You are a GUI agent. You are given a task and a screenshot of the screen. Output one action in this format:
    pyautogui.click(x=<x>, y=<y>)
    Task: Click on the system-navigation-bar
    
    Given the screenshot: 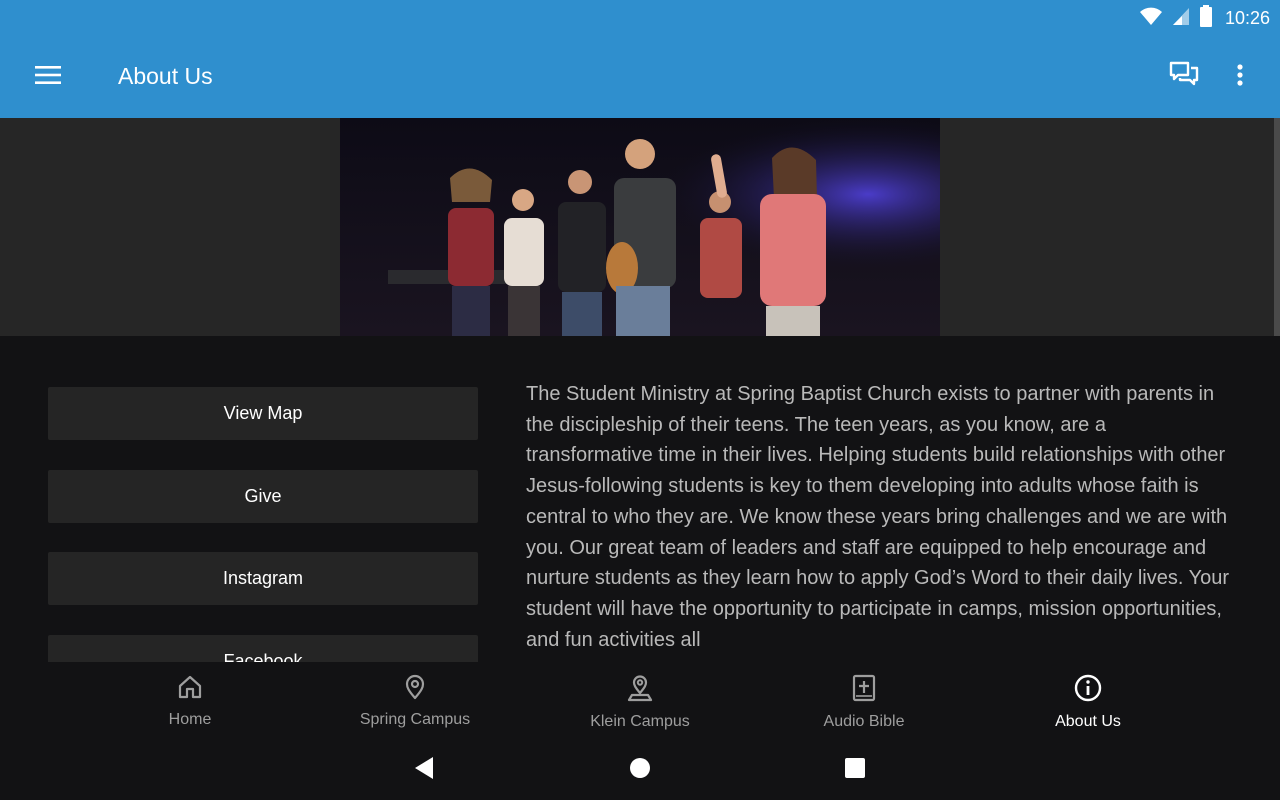 What is the action you would take?
    pyautogui.click(x=640, y=770)
    